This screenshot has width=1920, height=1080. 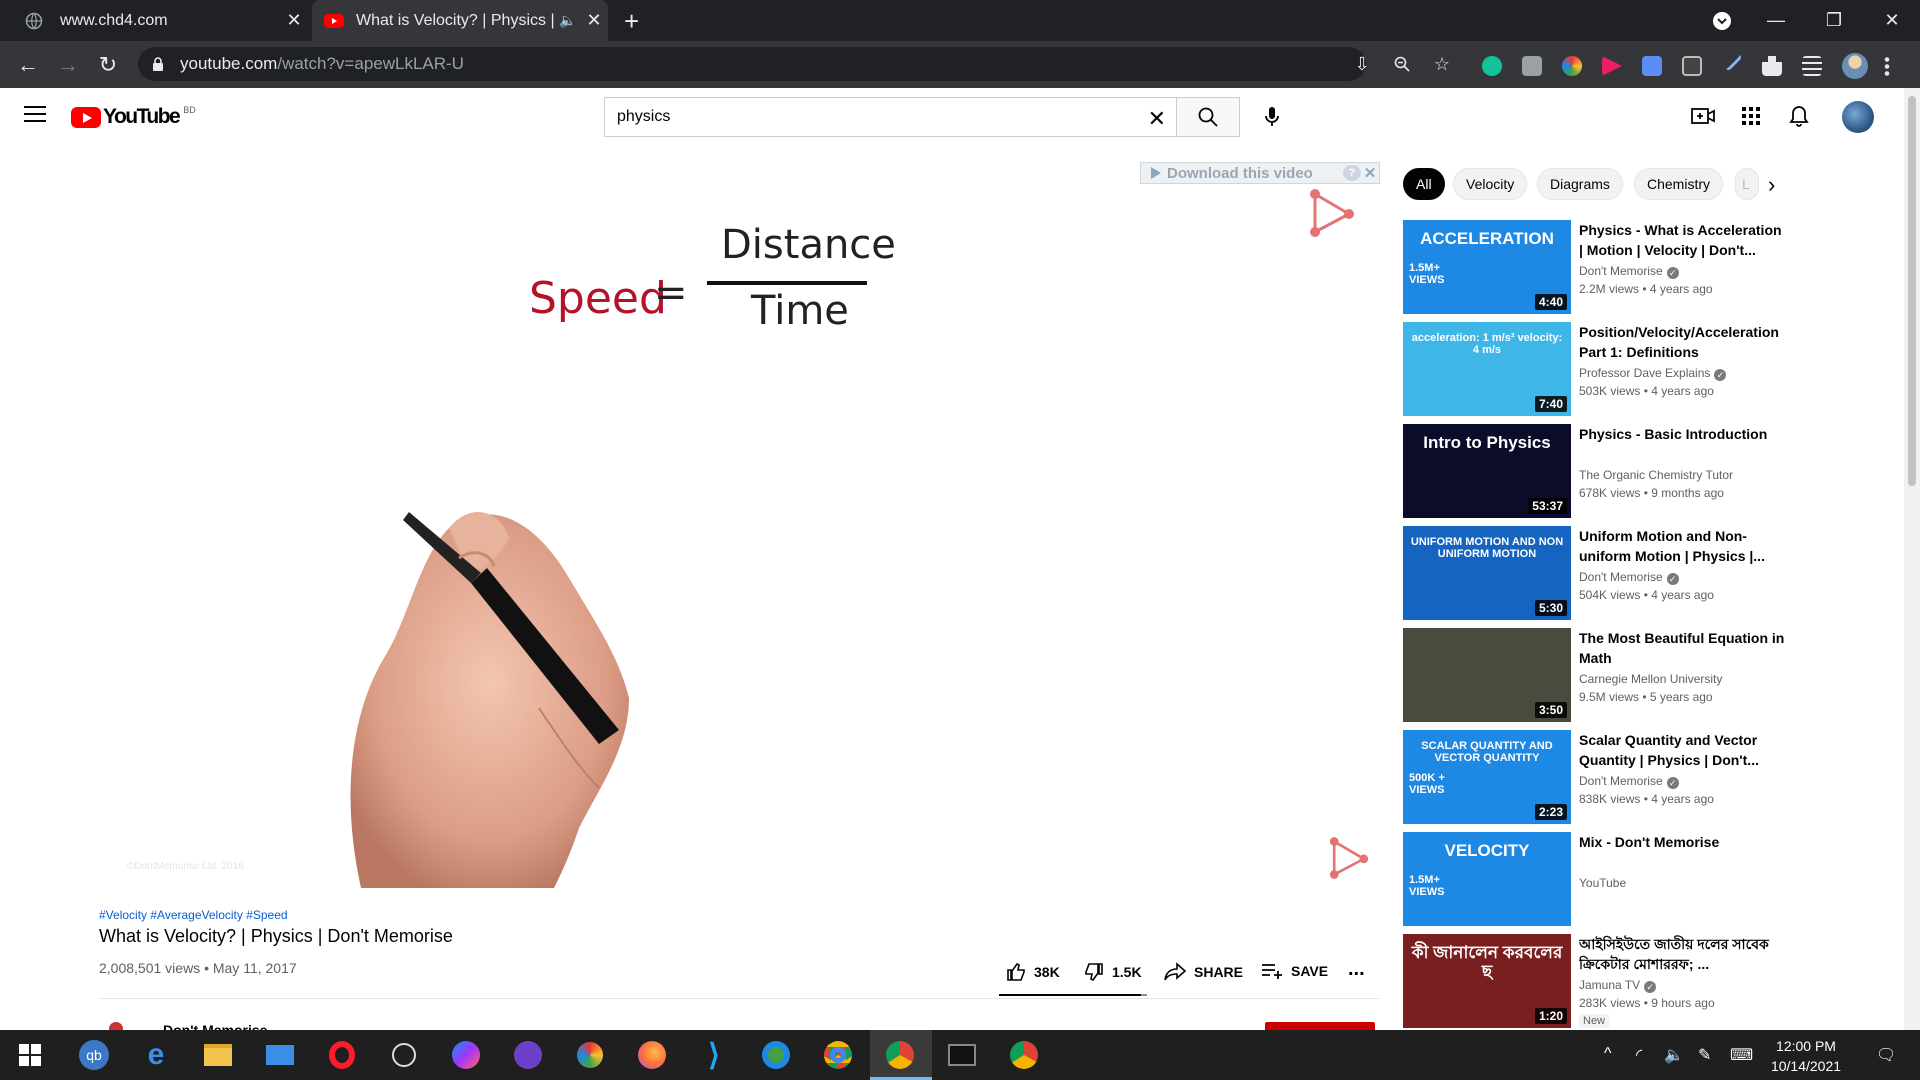 I want to click on file-explorer-icon, so click(x=218, y=1055).